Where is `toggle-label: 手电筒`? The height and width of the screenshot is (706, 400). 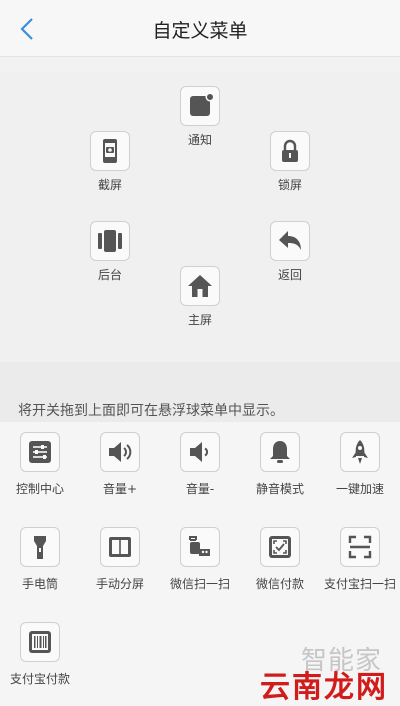
toggle-label: 手电筒 is located at coordinates (39, 584).